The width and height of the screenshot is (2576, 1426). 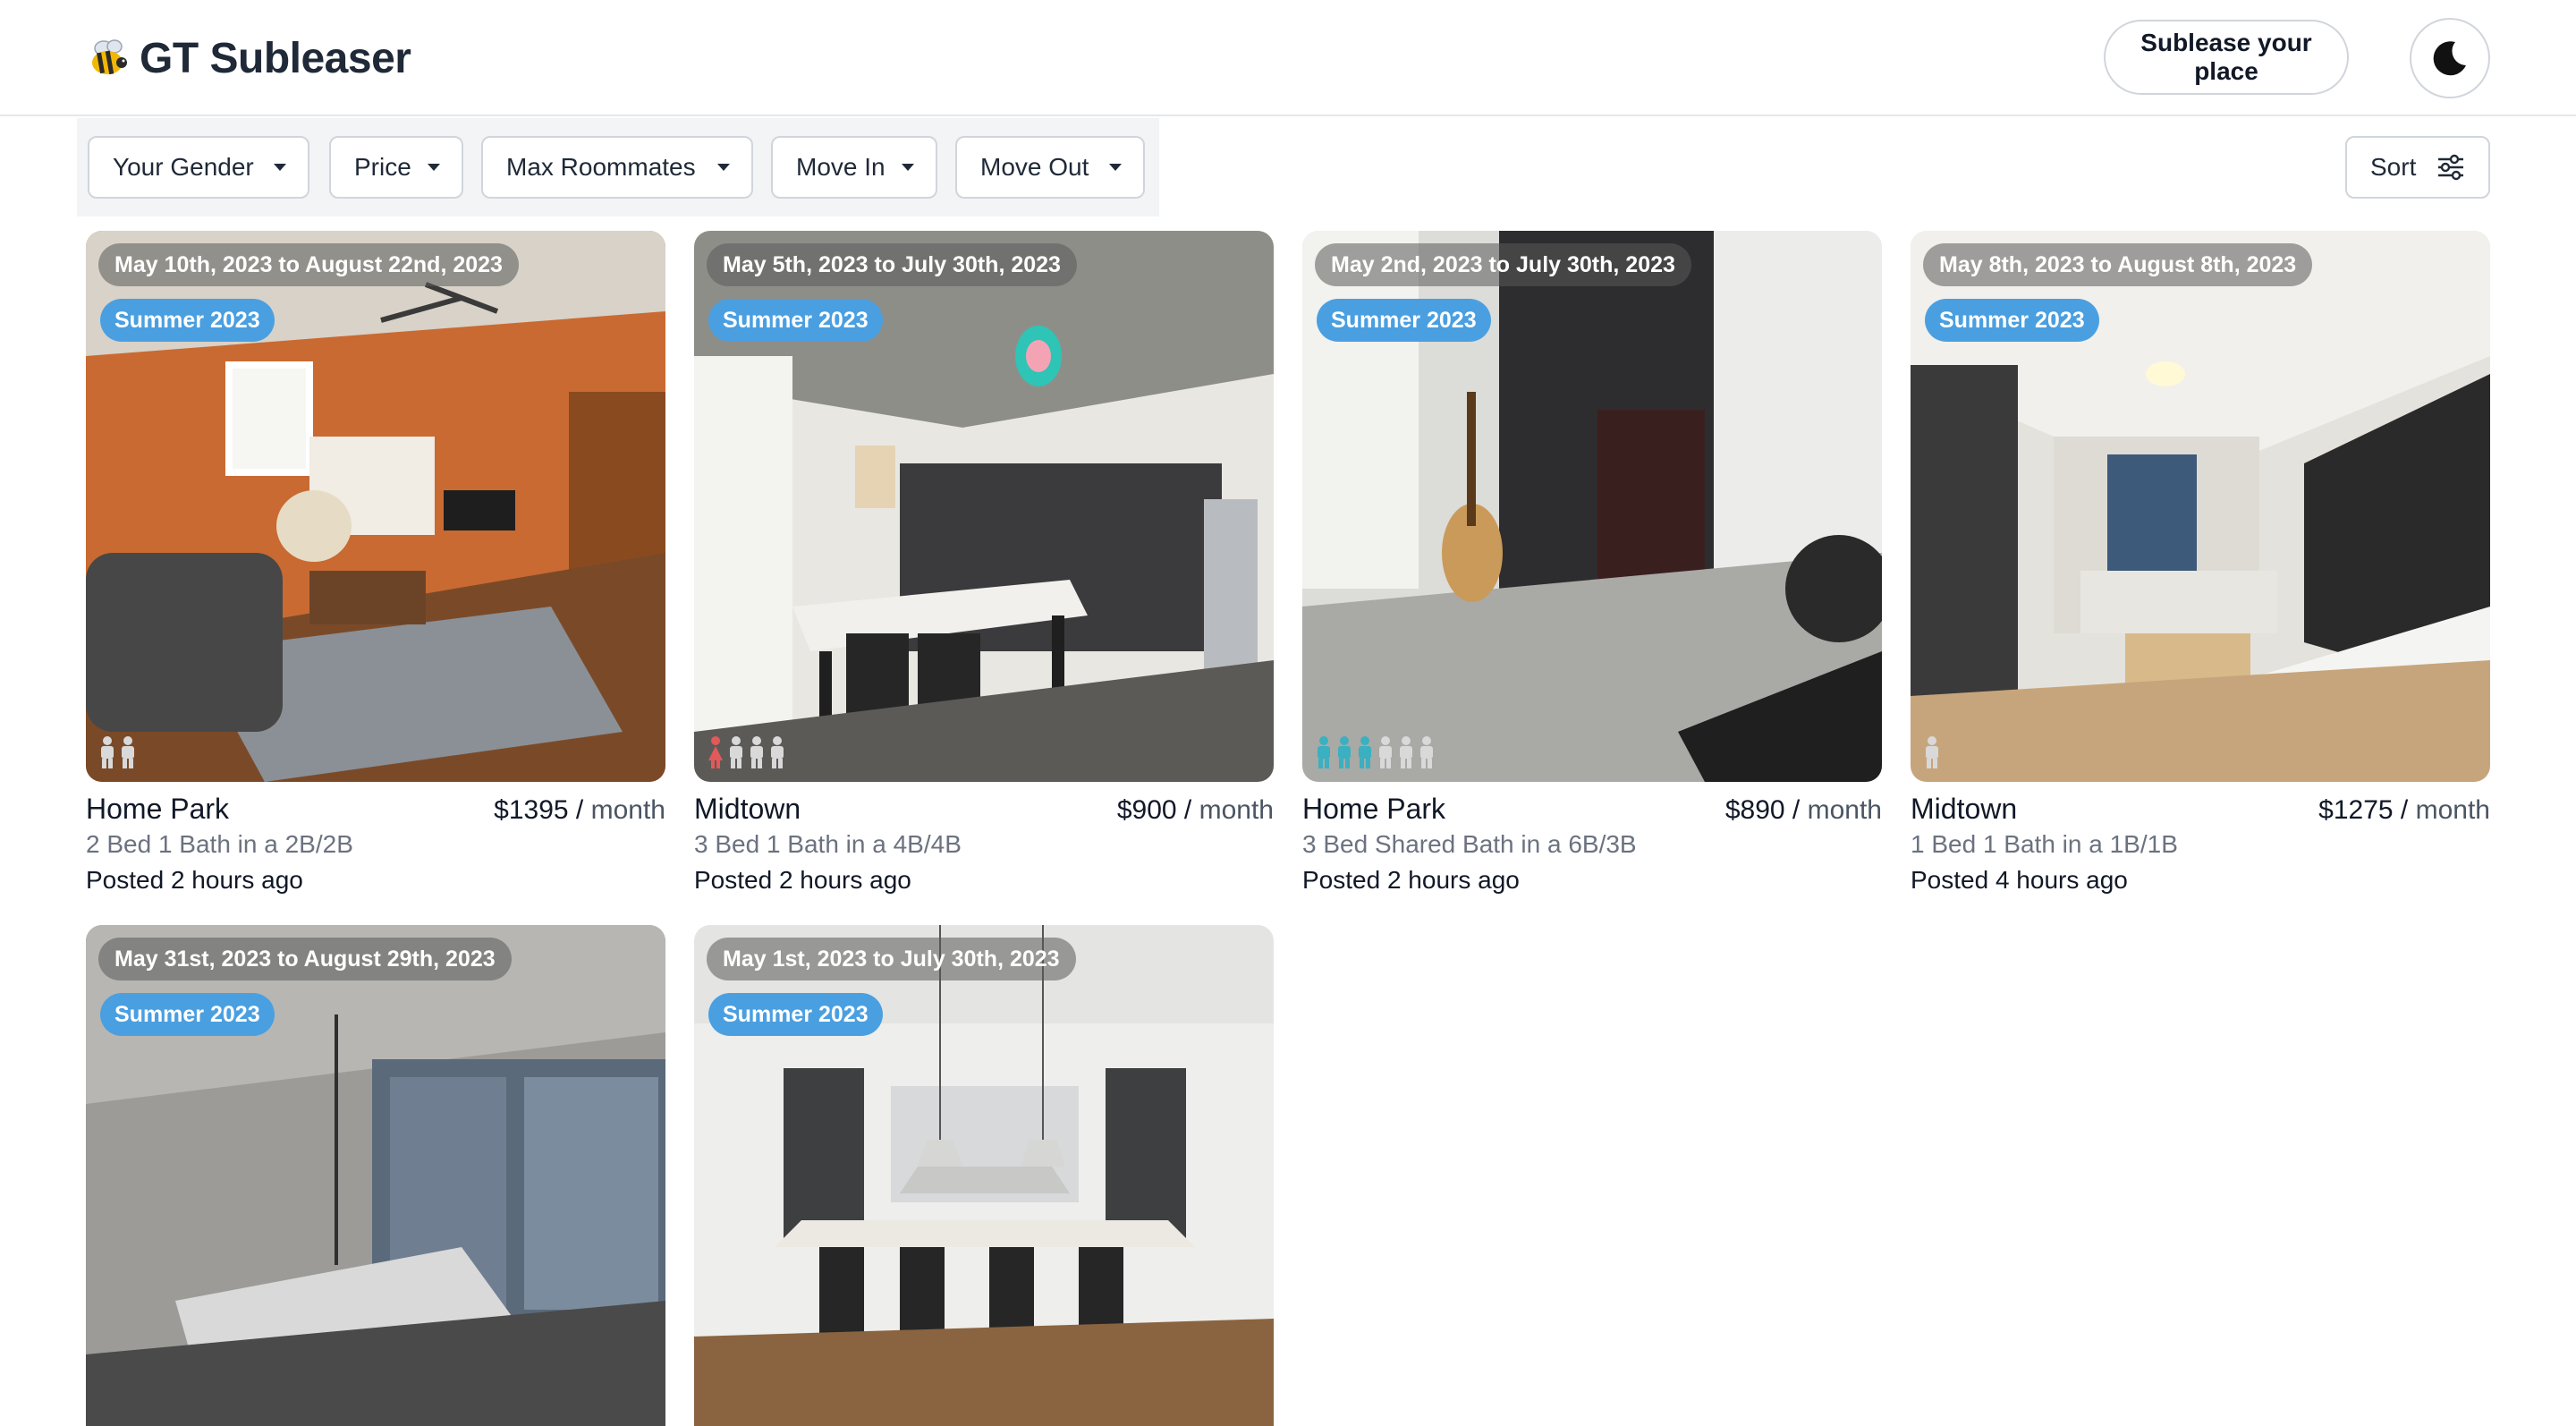 I want to click on filter-price: Price, so click(x=396, y=168).